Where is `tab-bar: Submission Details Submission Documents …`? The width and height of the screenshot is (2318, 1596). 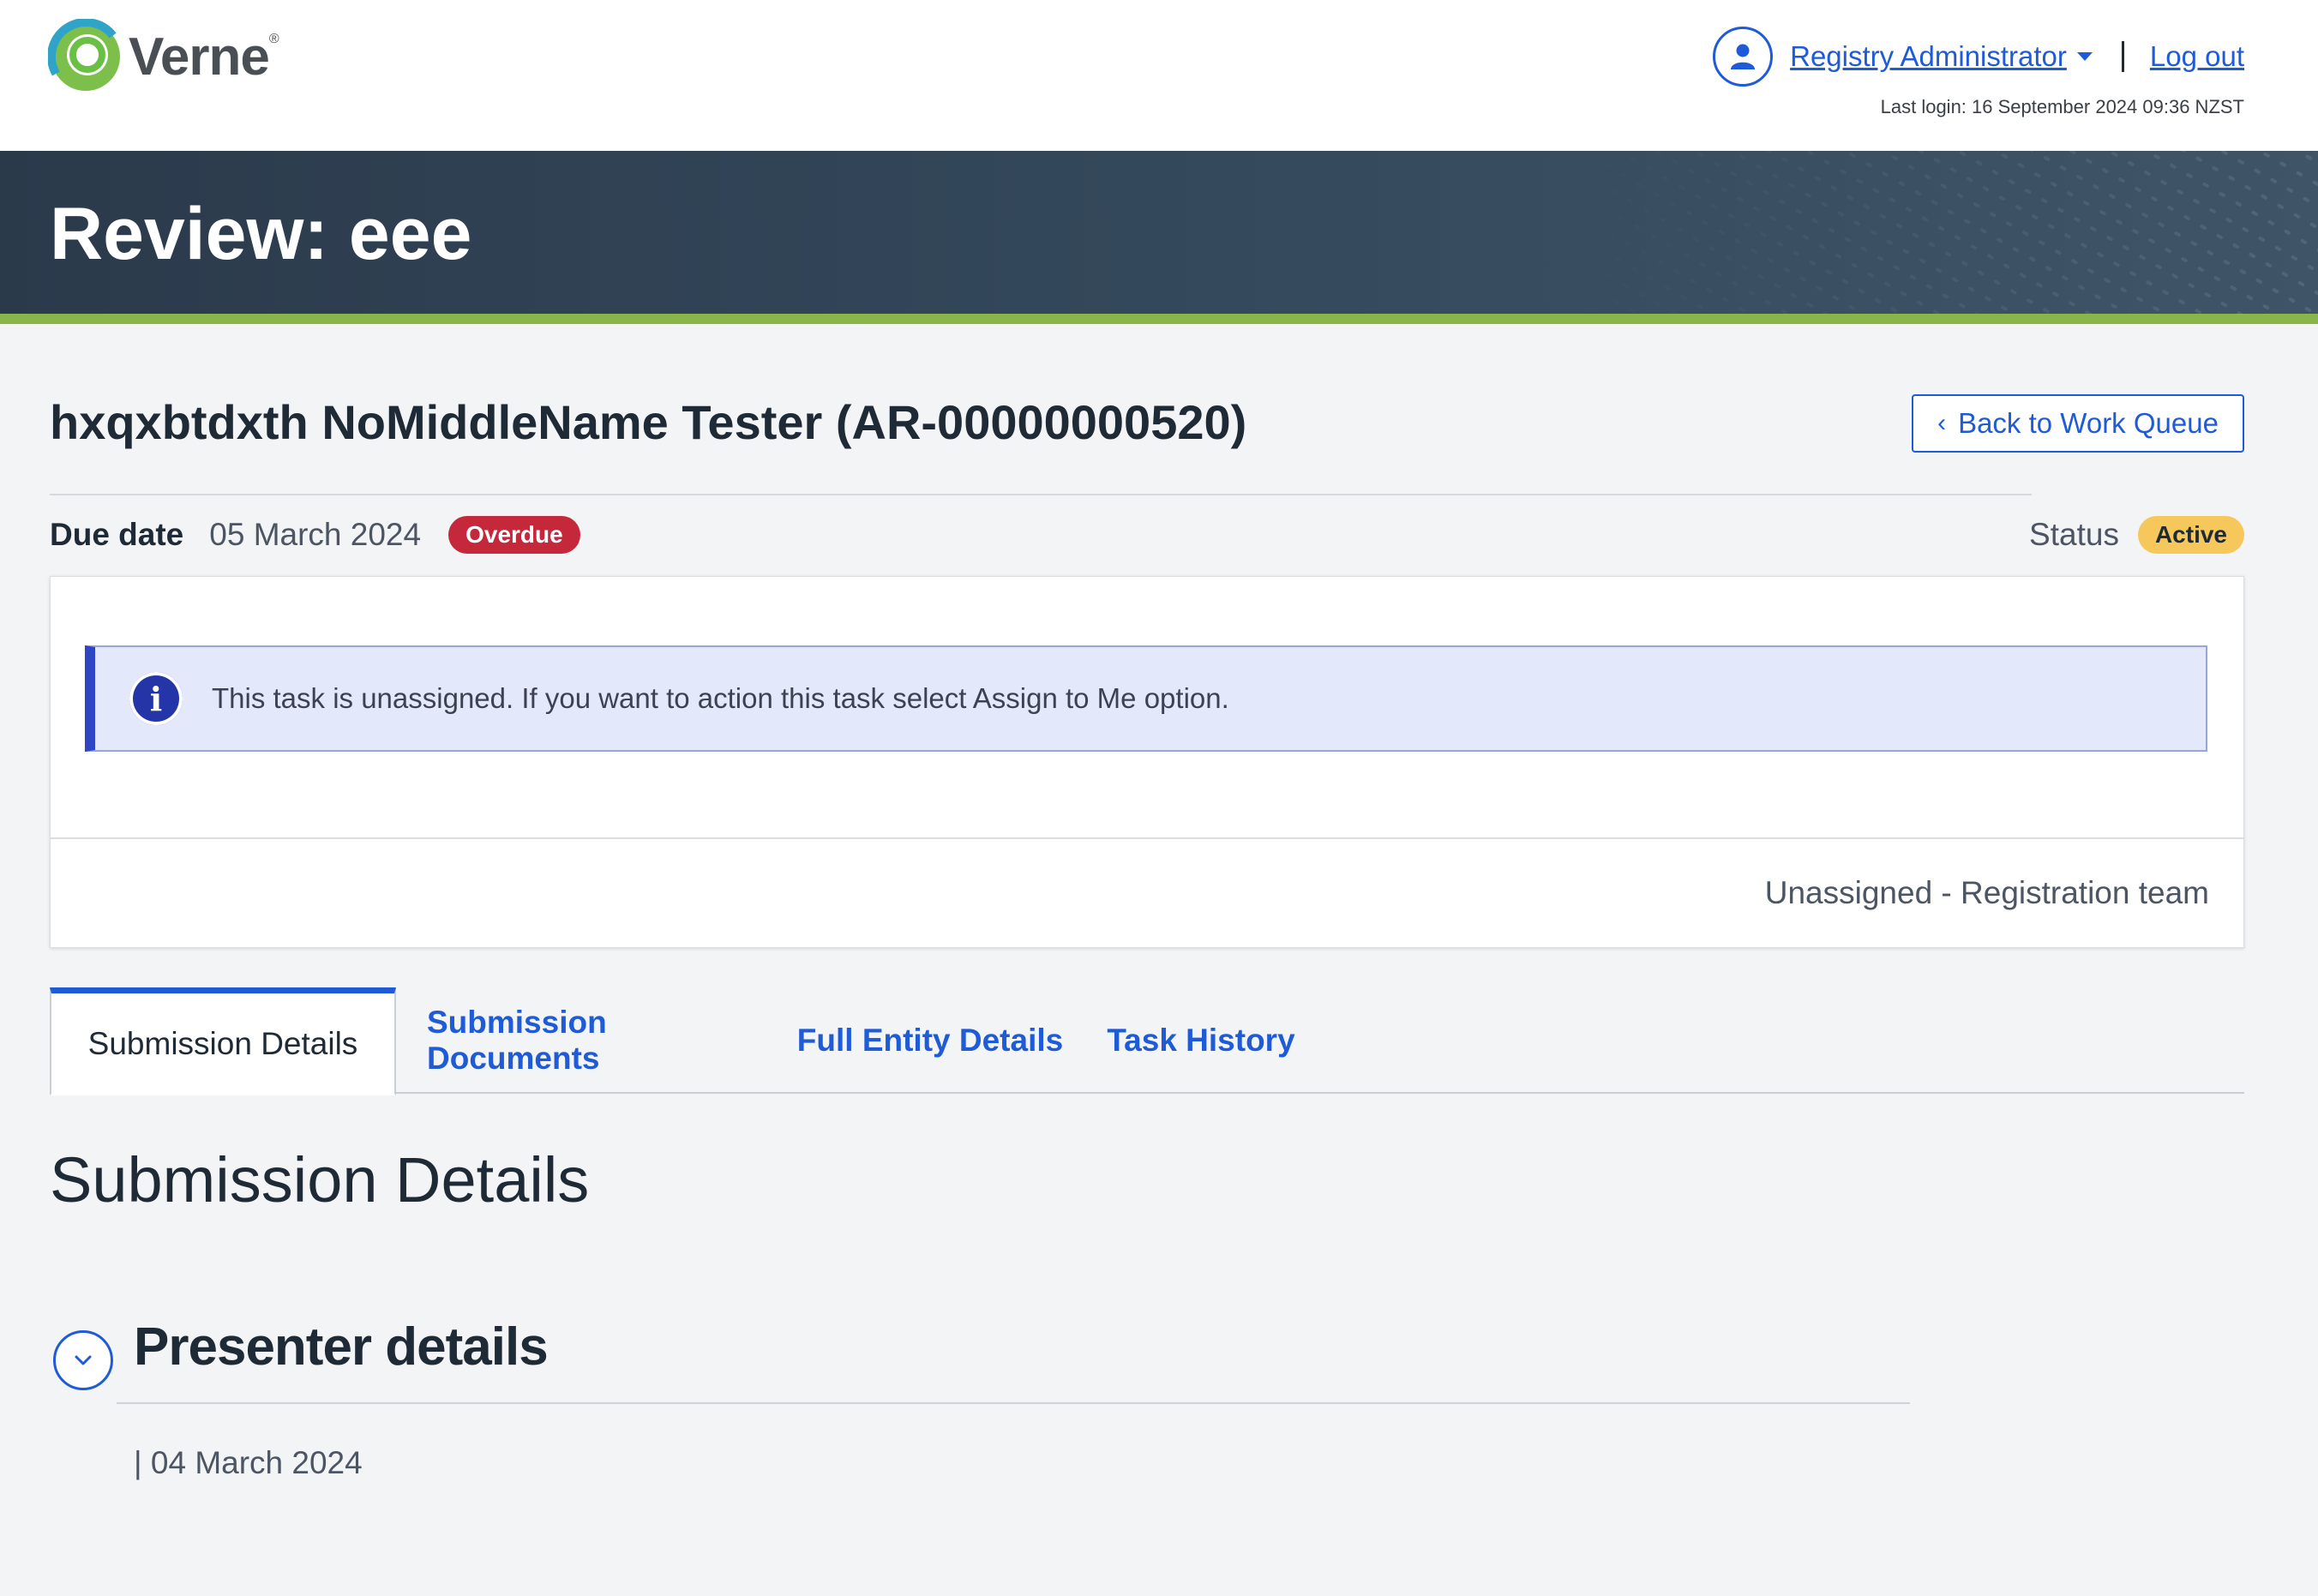 tab-bar: Submission Details Submission Documents … is located at coordinates (1147, 1041).